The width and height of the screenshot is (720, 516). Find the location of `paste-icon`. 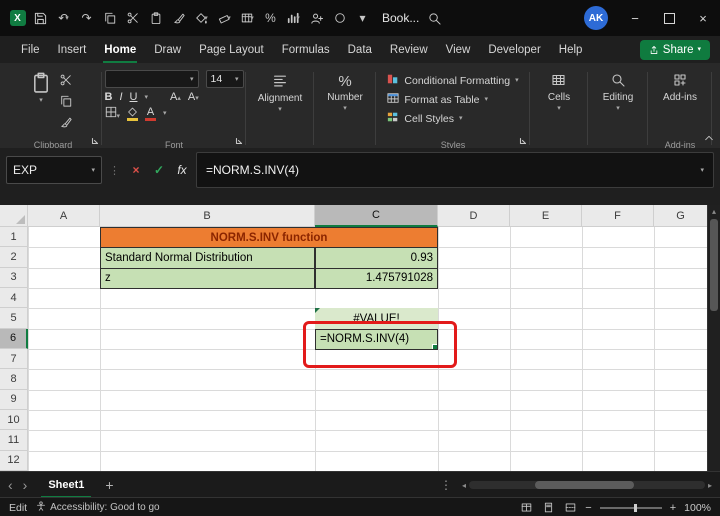

paste-icon is located at coordinates (155, 18).